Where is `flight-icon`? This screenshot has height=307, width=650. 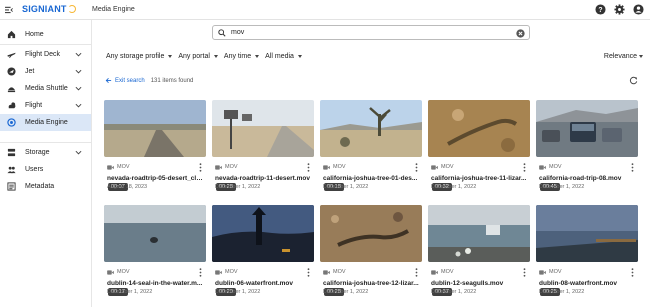
flight-icon is located at coordinates (12, 105).